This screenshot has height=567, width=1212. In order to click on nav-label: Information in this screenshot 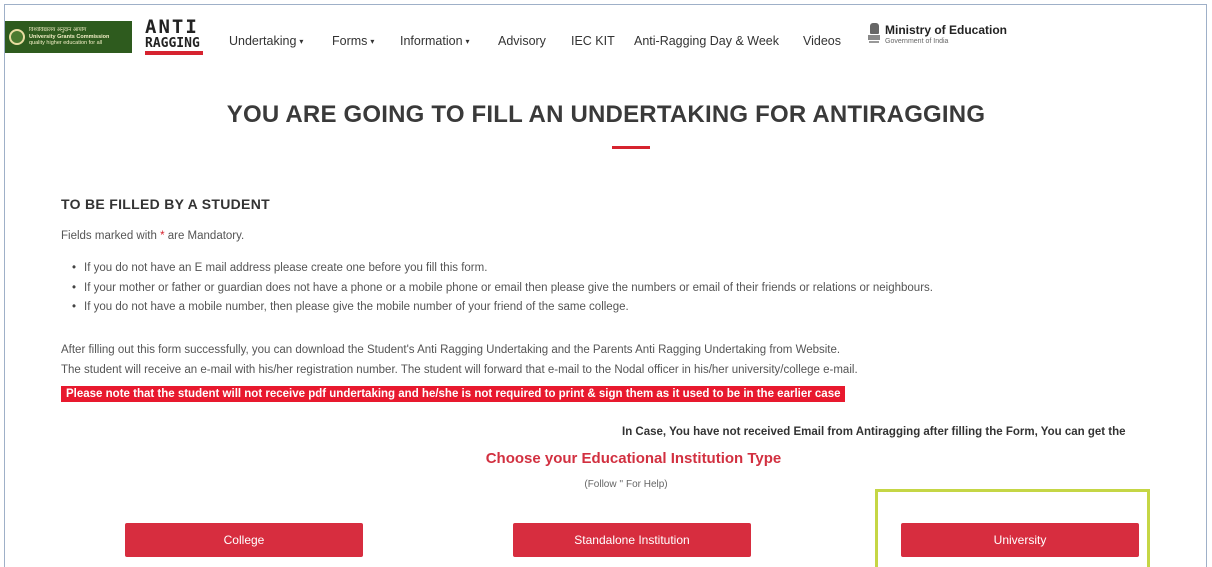, I will do `click(431, 41)`.